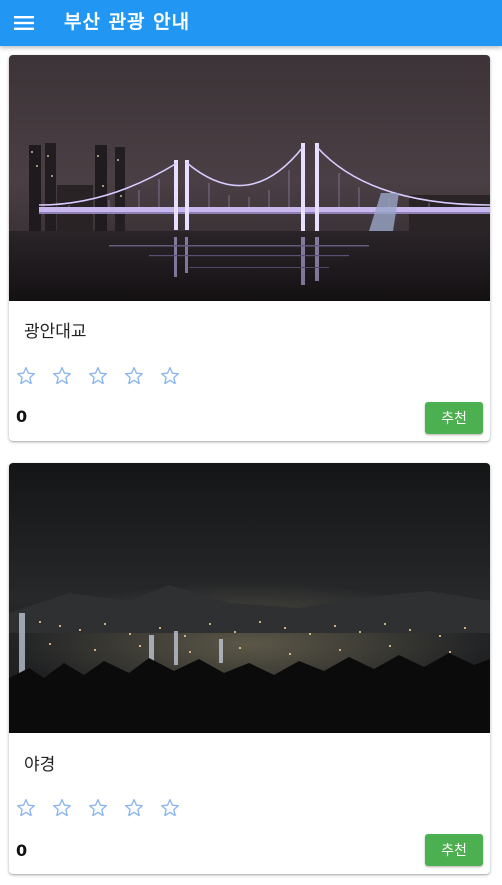  I want to click on menu-button, so click(24, 23).